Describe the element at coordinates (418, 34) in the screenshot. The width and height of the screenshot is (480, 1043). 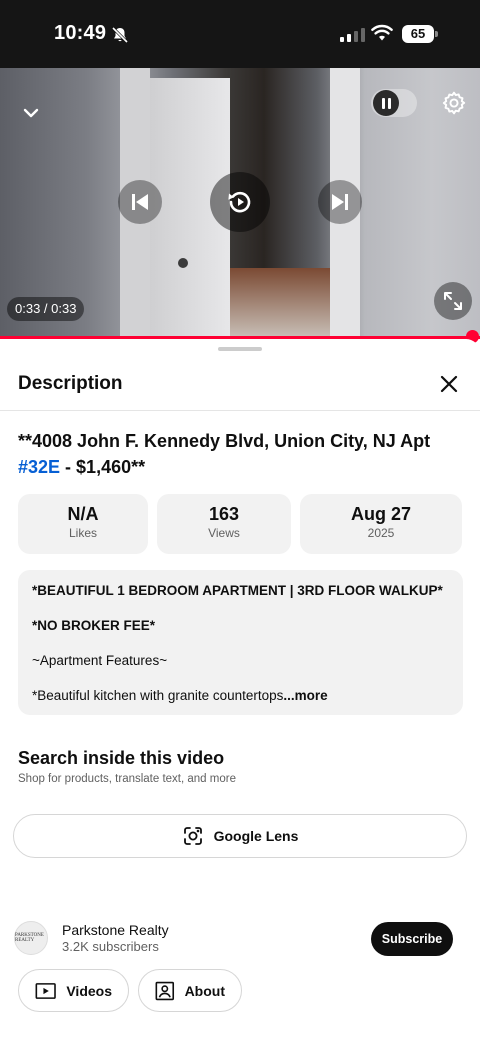
I see `battery-indicator: 65` at that location.